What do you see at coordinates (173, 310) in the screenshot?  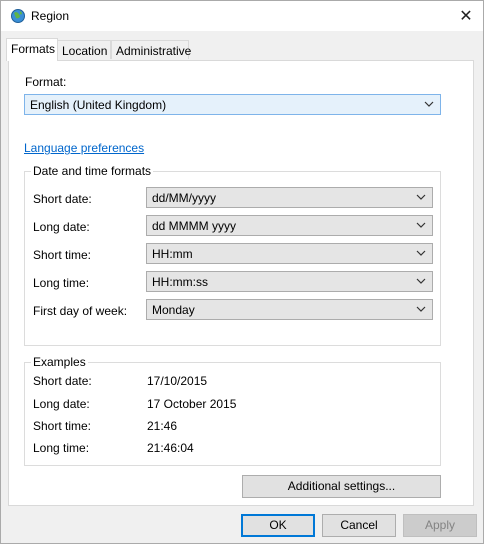 I see `first-day-value: Monday` at bounding box center [173, 310].